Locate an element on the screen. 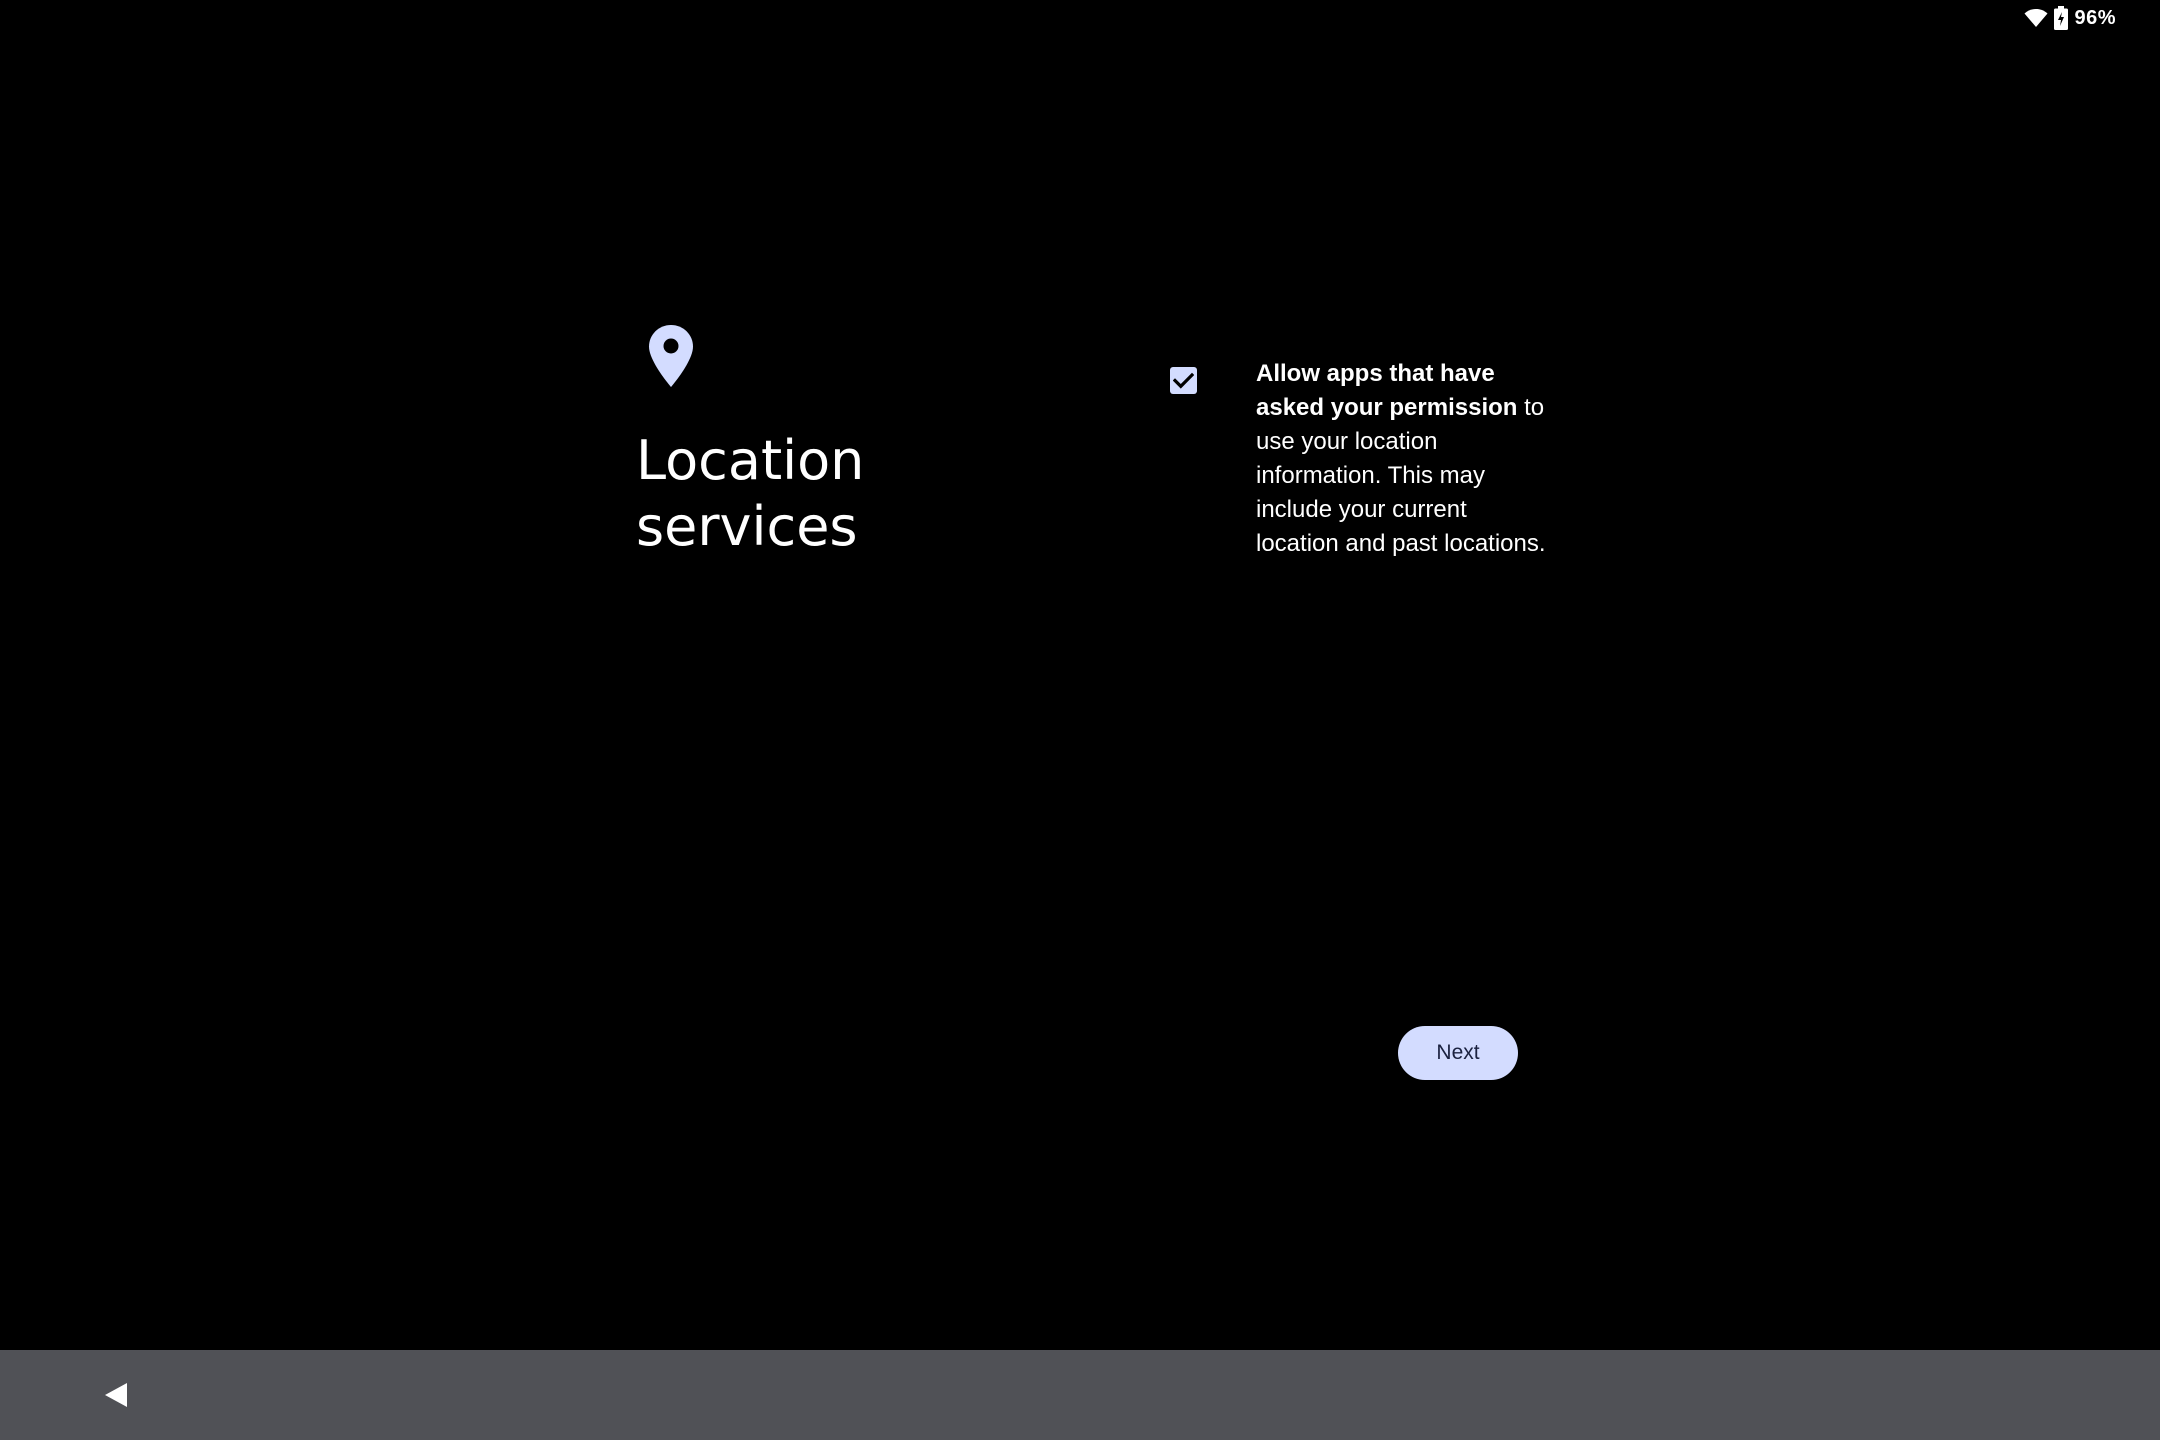 This screenshot has width=2160, height=1440. back-button is located at coordinates (116, 1395).